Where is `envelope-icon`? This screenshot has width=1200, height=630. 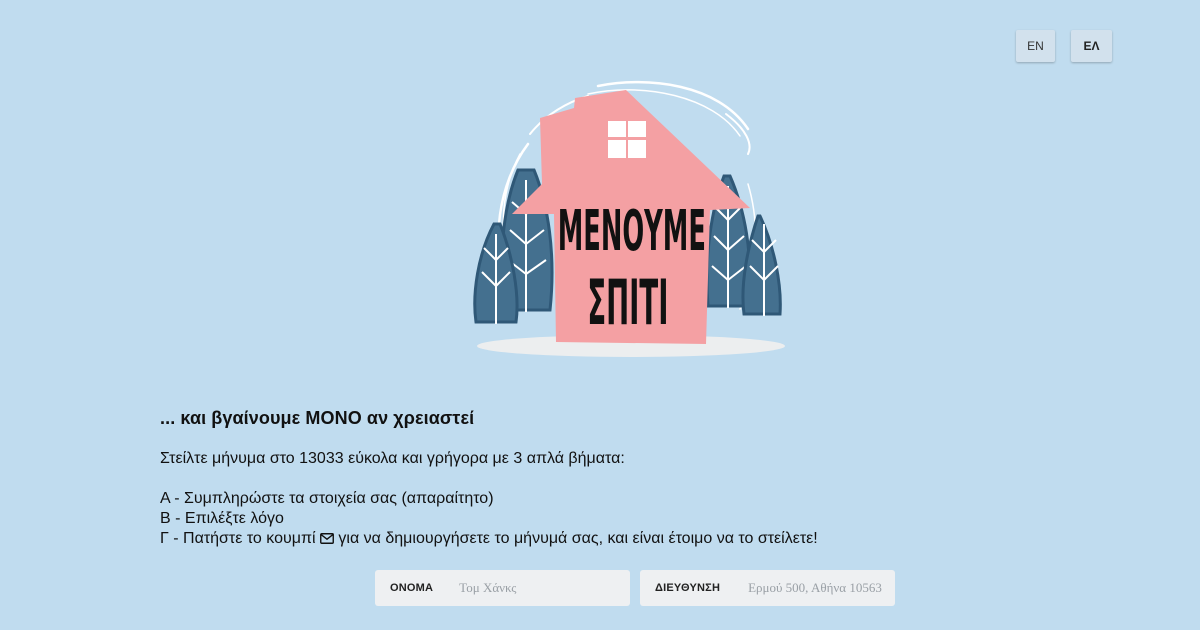 envelope-icon is located at coordinates (327, 538).